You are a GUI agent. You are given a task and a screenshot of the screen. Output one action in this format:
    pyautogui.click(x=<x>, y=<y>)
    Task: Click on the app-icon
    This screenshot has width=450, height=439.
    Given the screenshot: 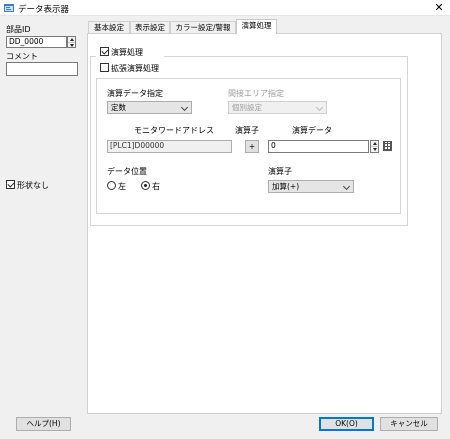 What is the action you would take?
    pyautogui.click(x=9, y=8)
    